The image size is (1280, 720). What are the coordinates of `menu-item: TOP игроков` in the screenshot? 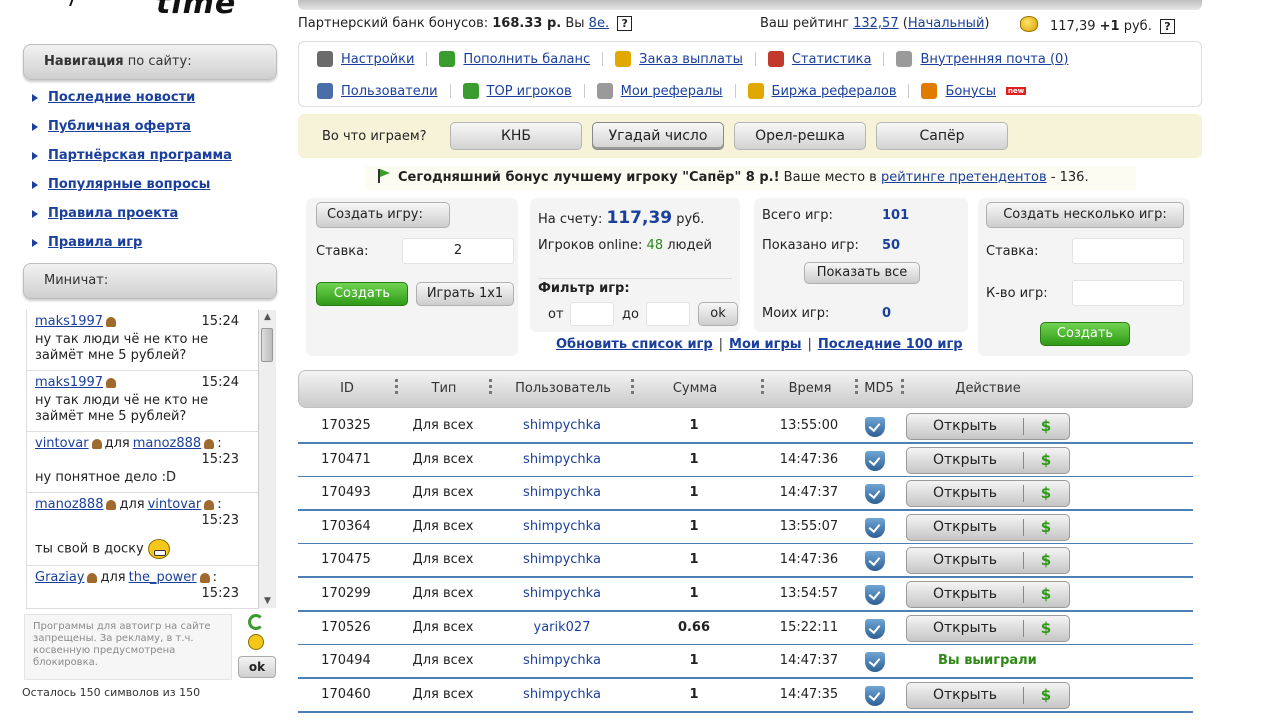 It's located at (517, 91).